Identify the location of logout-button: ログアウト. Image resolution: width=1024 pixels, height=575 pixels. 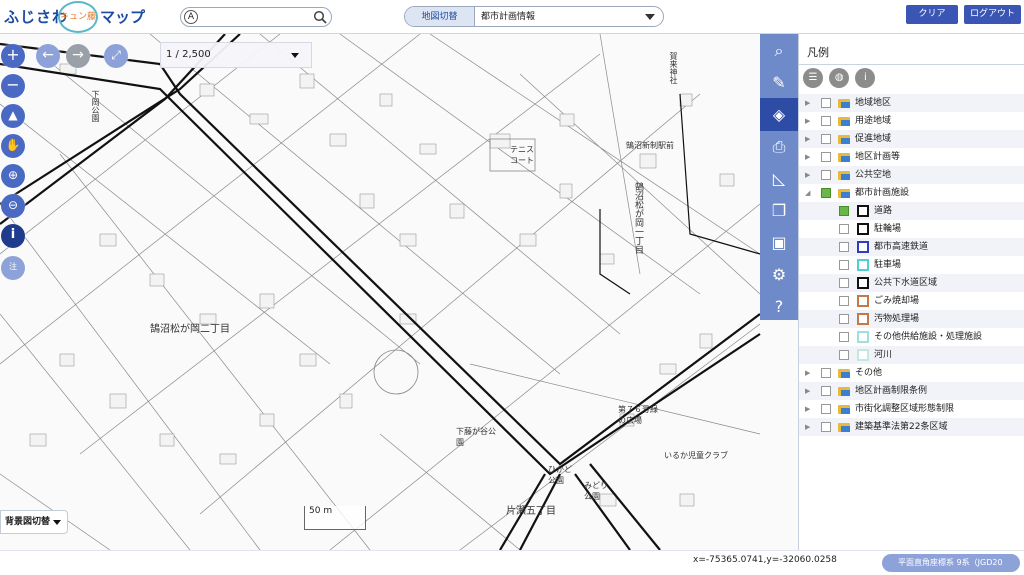
(992, 14).